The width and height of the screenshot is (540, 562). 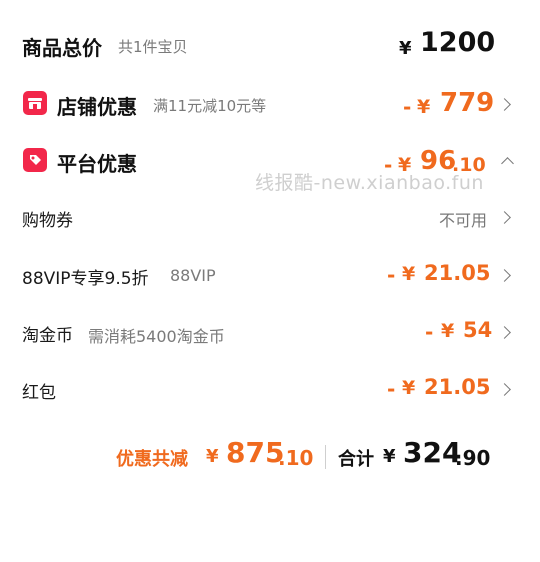 What do you see at coordinates (507, 163) in the screenshot?
I see `chevron-up-icon` at bounding box center [507, 163].